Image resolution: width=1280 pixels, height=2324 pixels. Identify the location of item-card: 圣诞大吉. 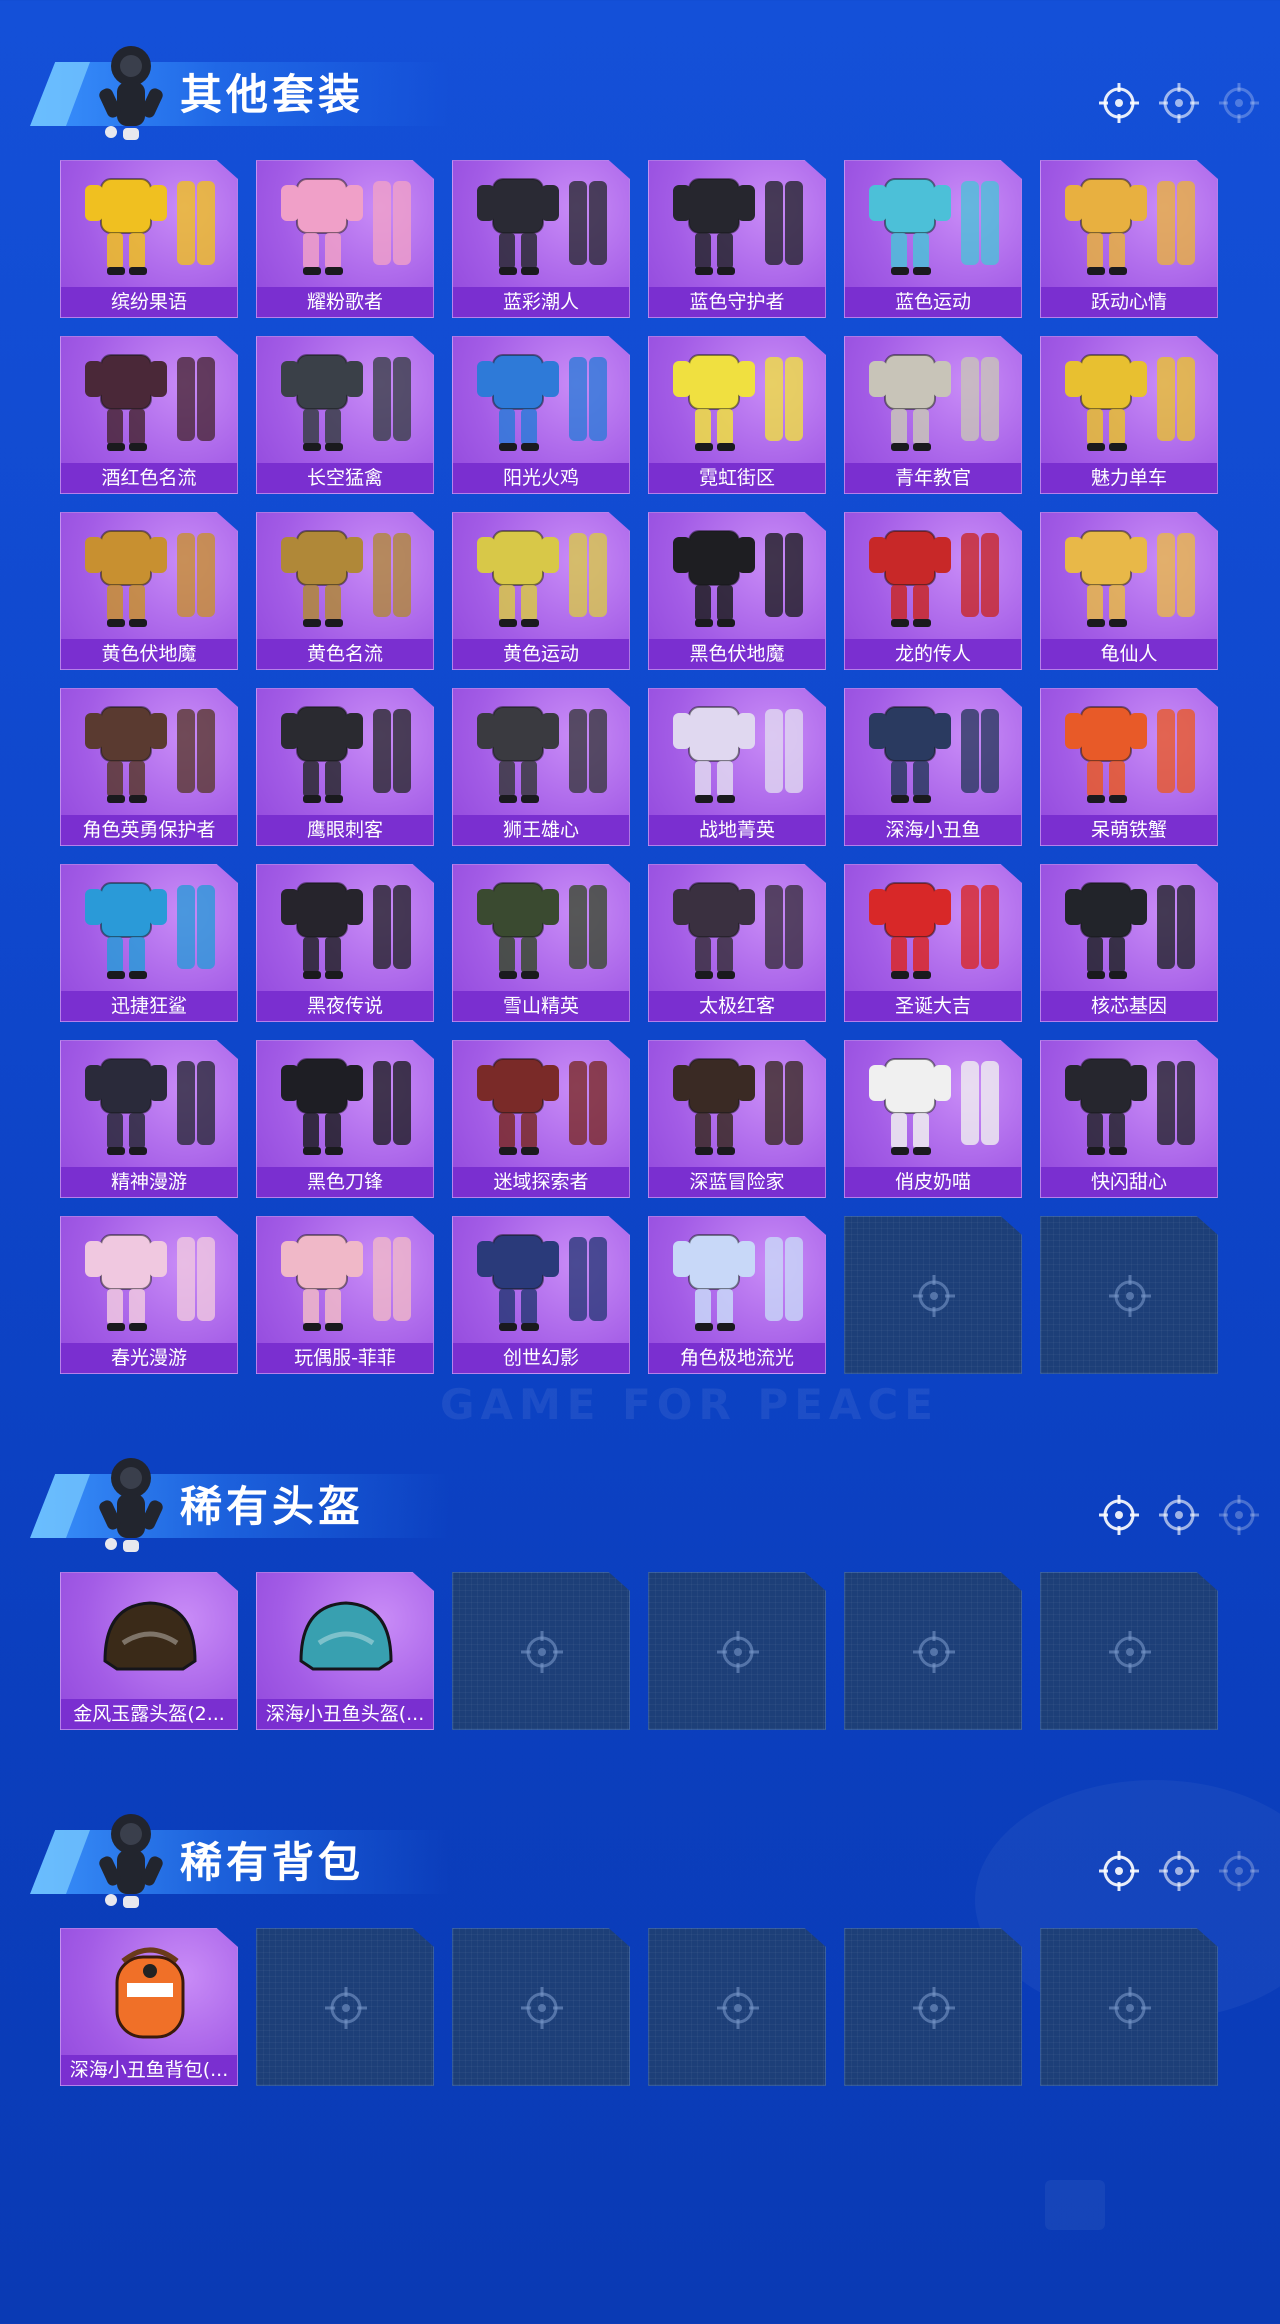
(933, 943).